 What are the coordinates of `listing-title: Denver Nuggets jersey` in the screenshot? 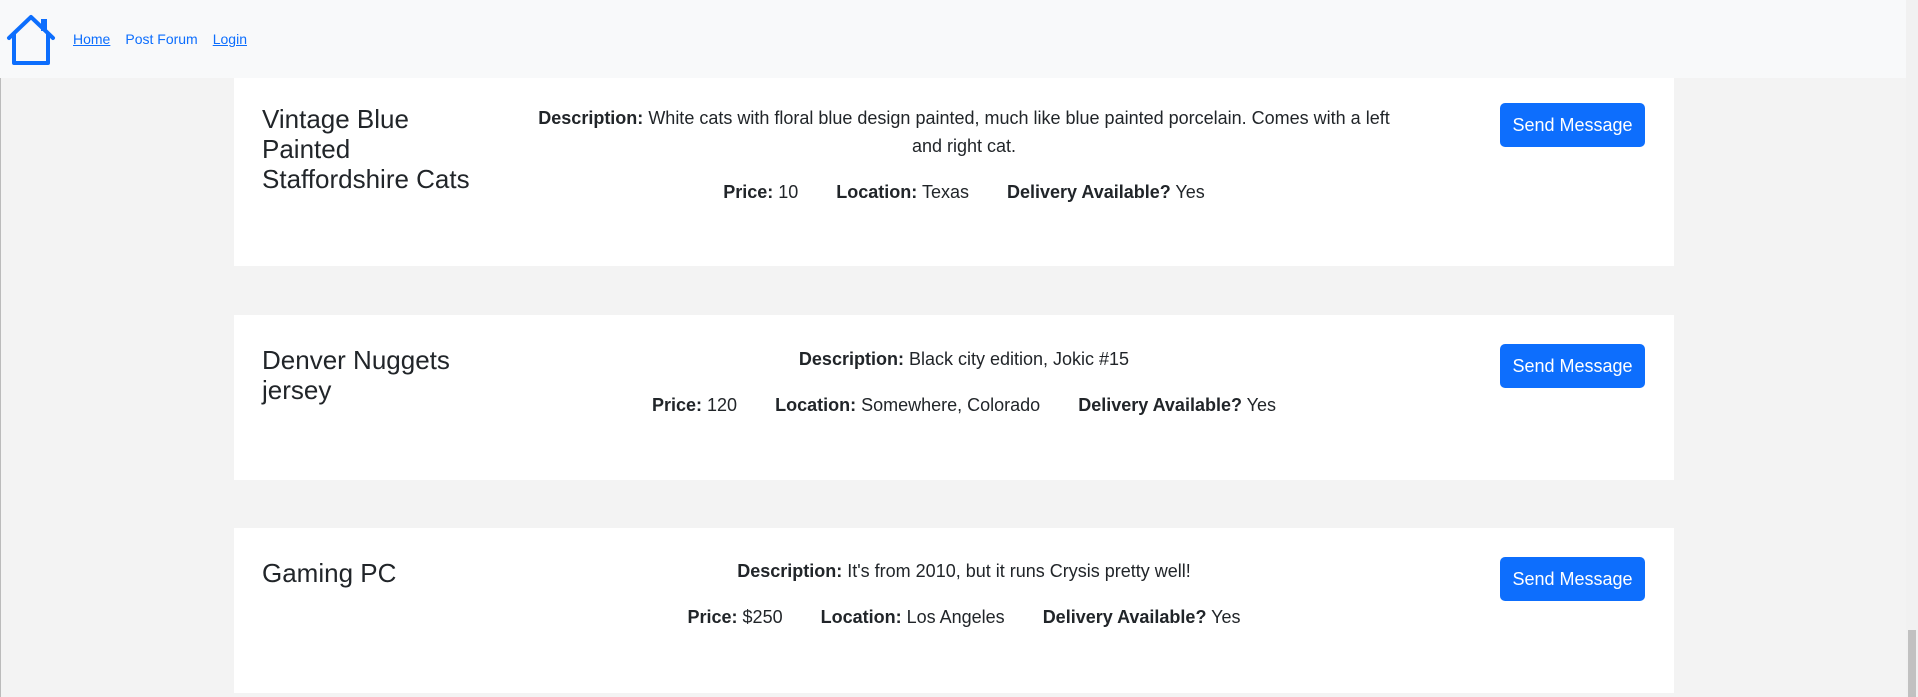 It's located at (356, 375).